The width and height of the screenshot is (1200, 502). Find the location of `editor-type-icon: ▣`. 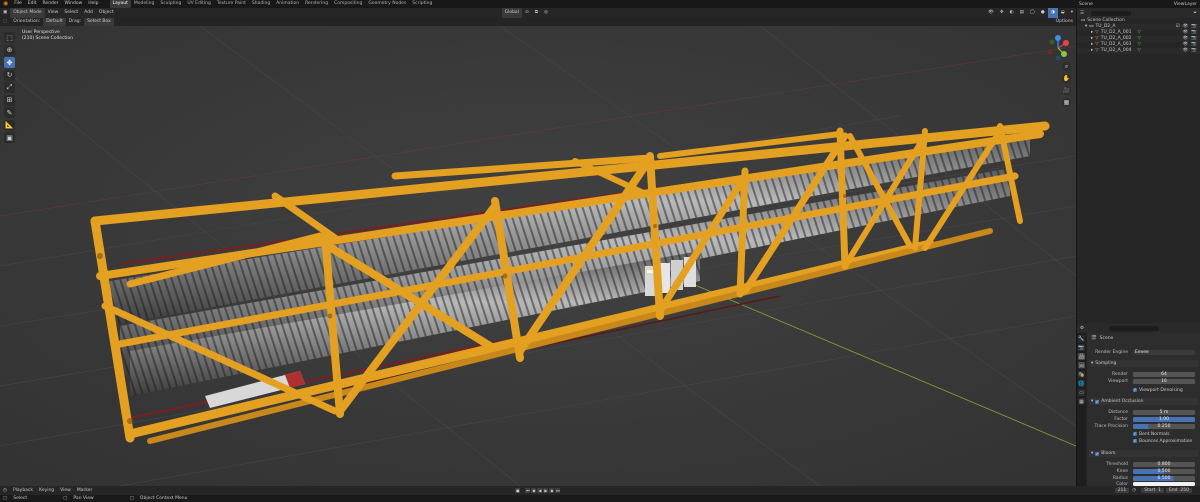

editor-type-icon: ▣ is located at coordinates (5, 13).